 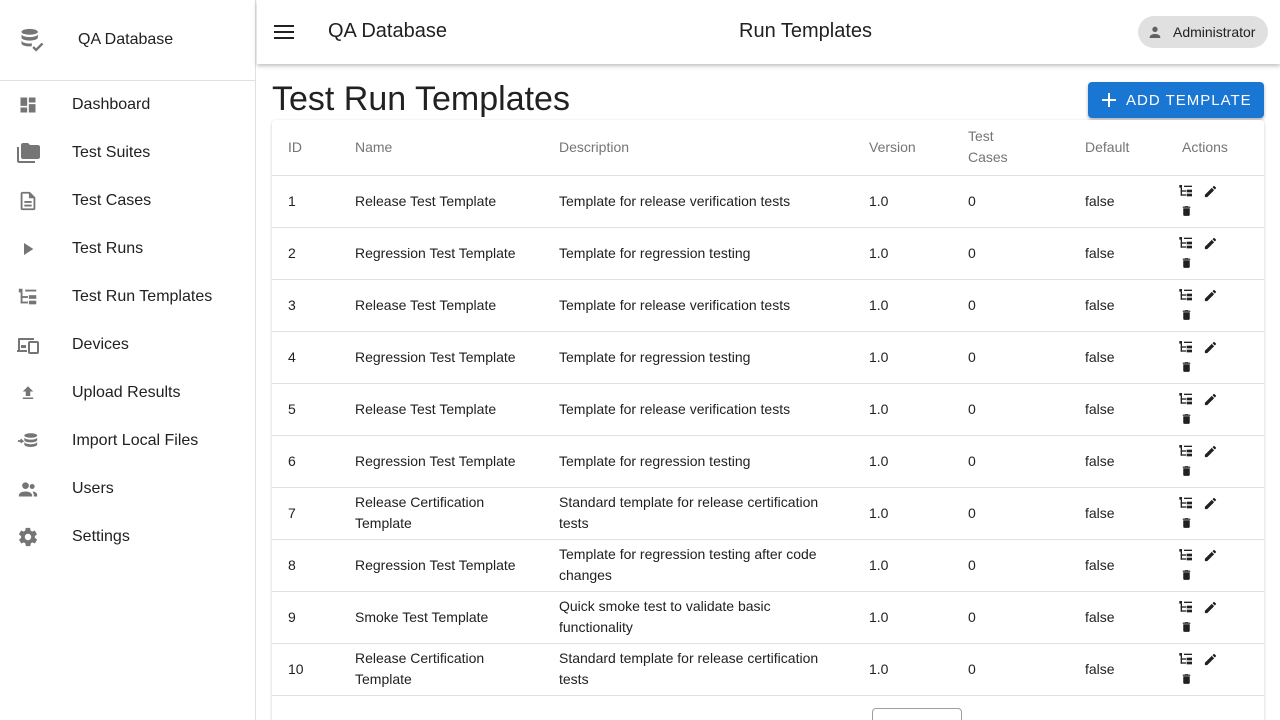 I want to click on sidebar-item-test-runs: Test Runs, so click(x=127, y=249).